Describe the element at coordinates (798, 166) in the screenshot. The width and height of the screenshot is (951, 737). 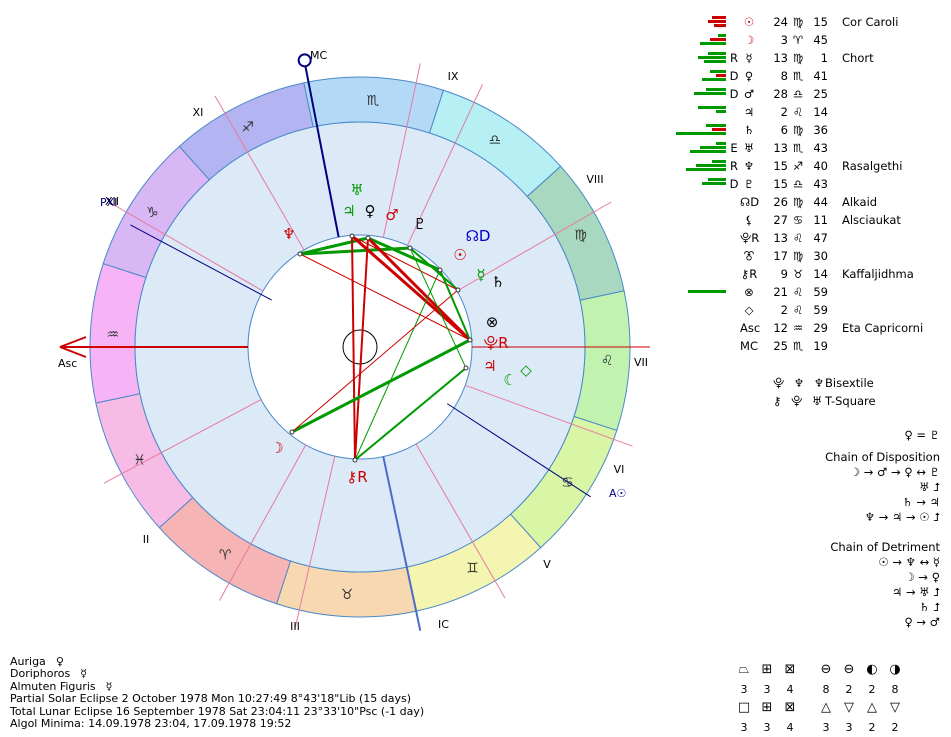
I see `planet-sign: ♐` at that location.